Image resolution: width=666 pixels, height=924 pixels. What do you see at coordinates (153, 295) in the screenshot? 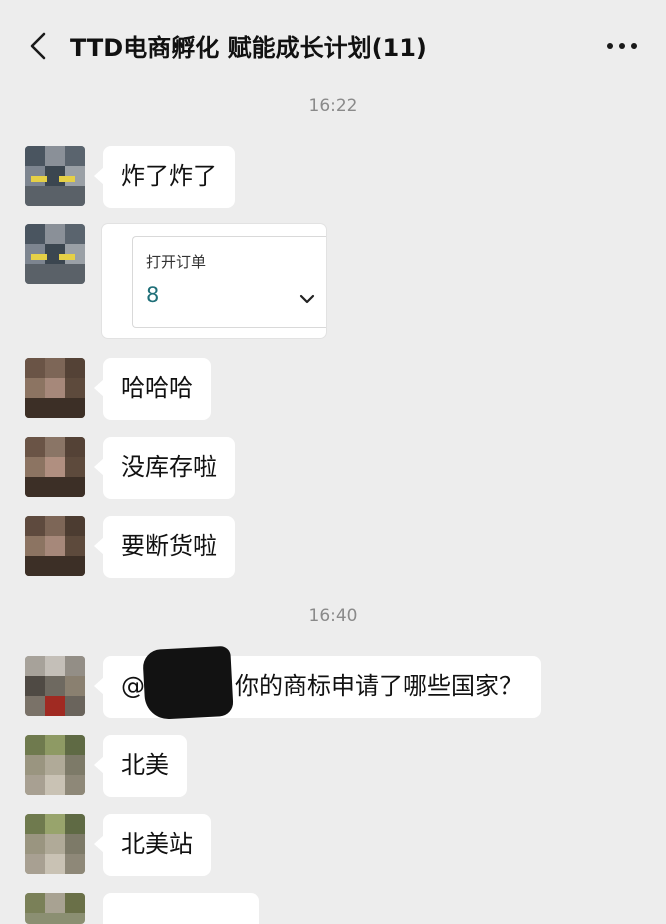
I see `dropdown-value: 8` at bounding box center [153, 295].